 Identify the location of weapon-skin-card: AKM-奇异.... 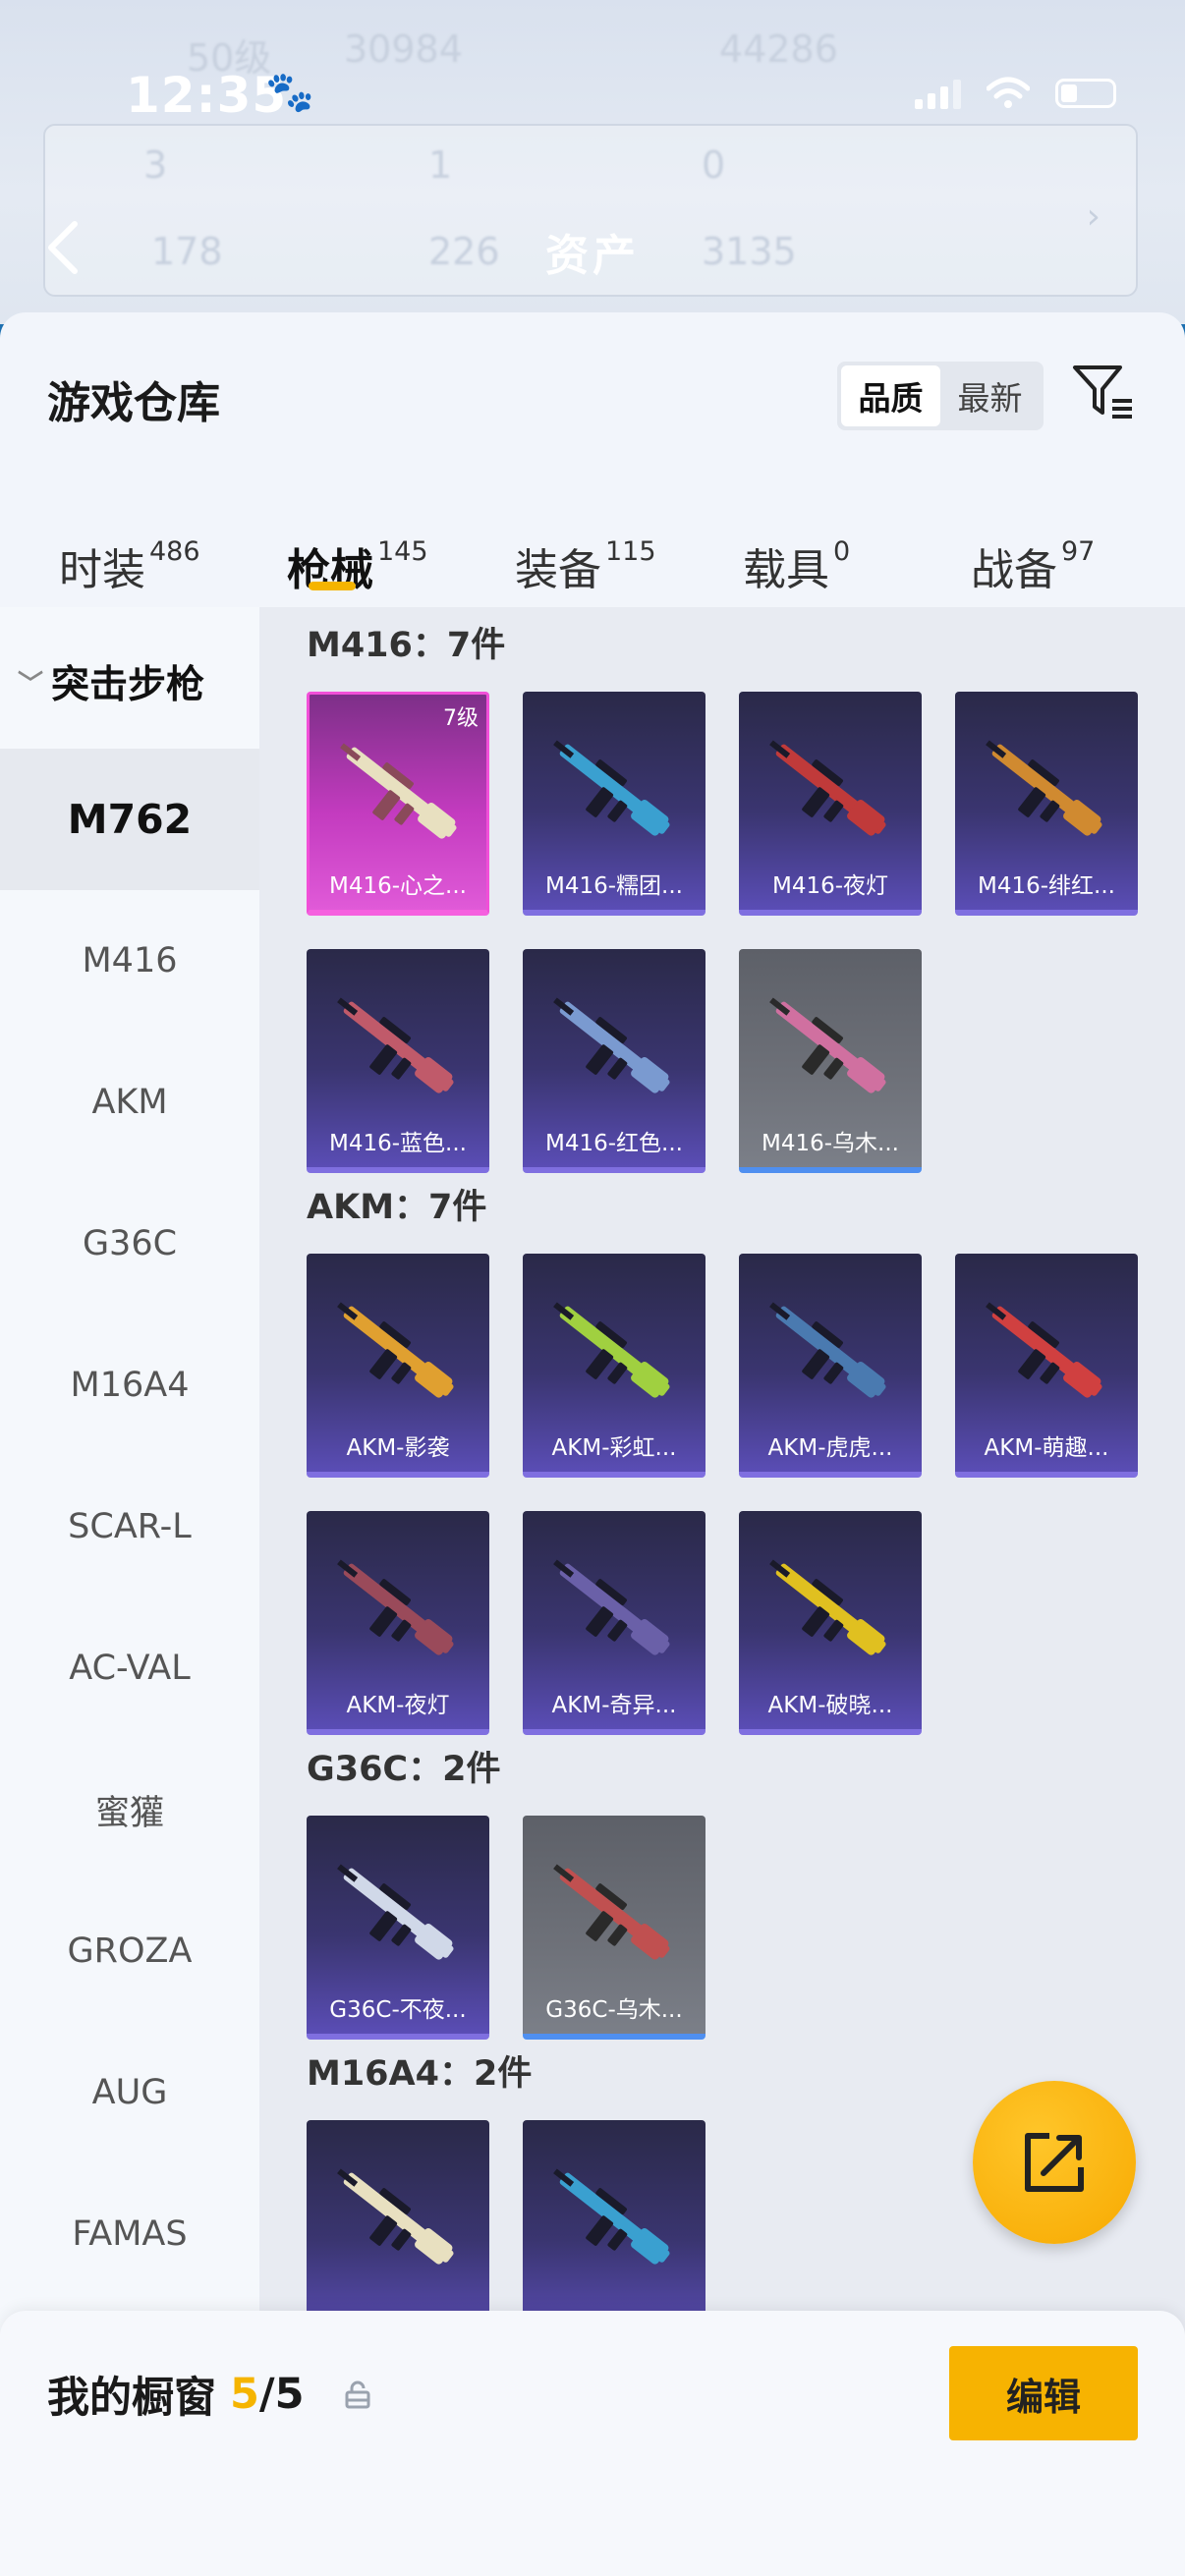
(614, 1623).